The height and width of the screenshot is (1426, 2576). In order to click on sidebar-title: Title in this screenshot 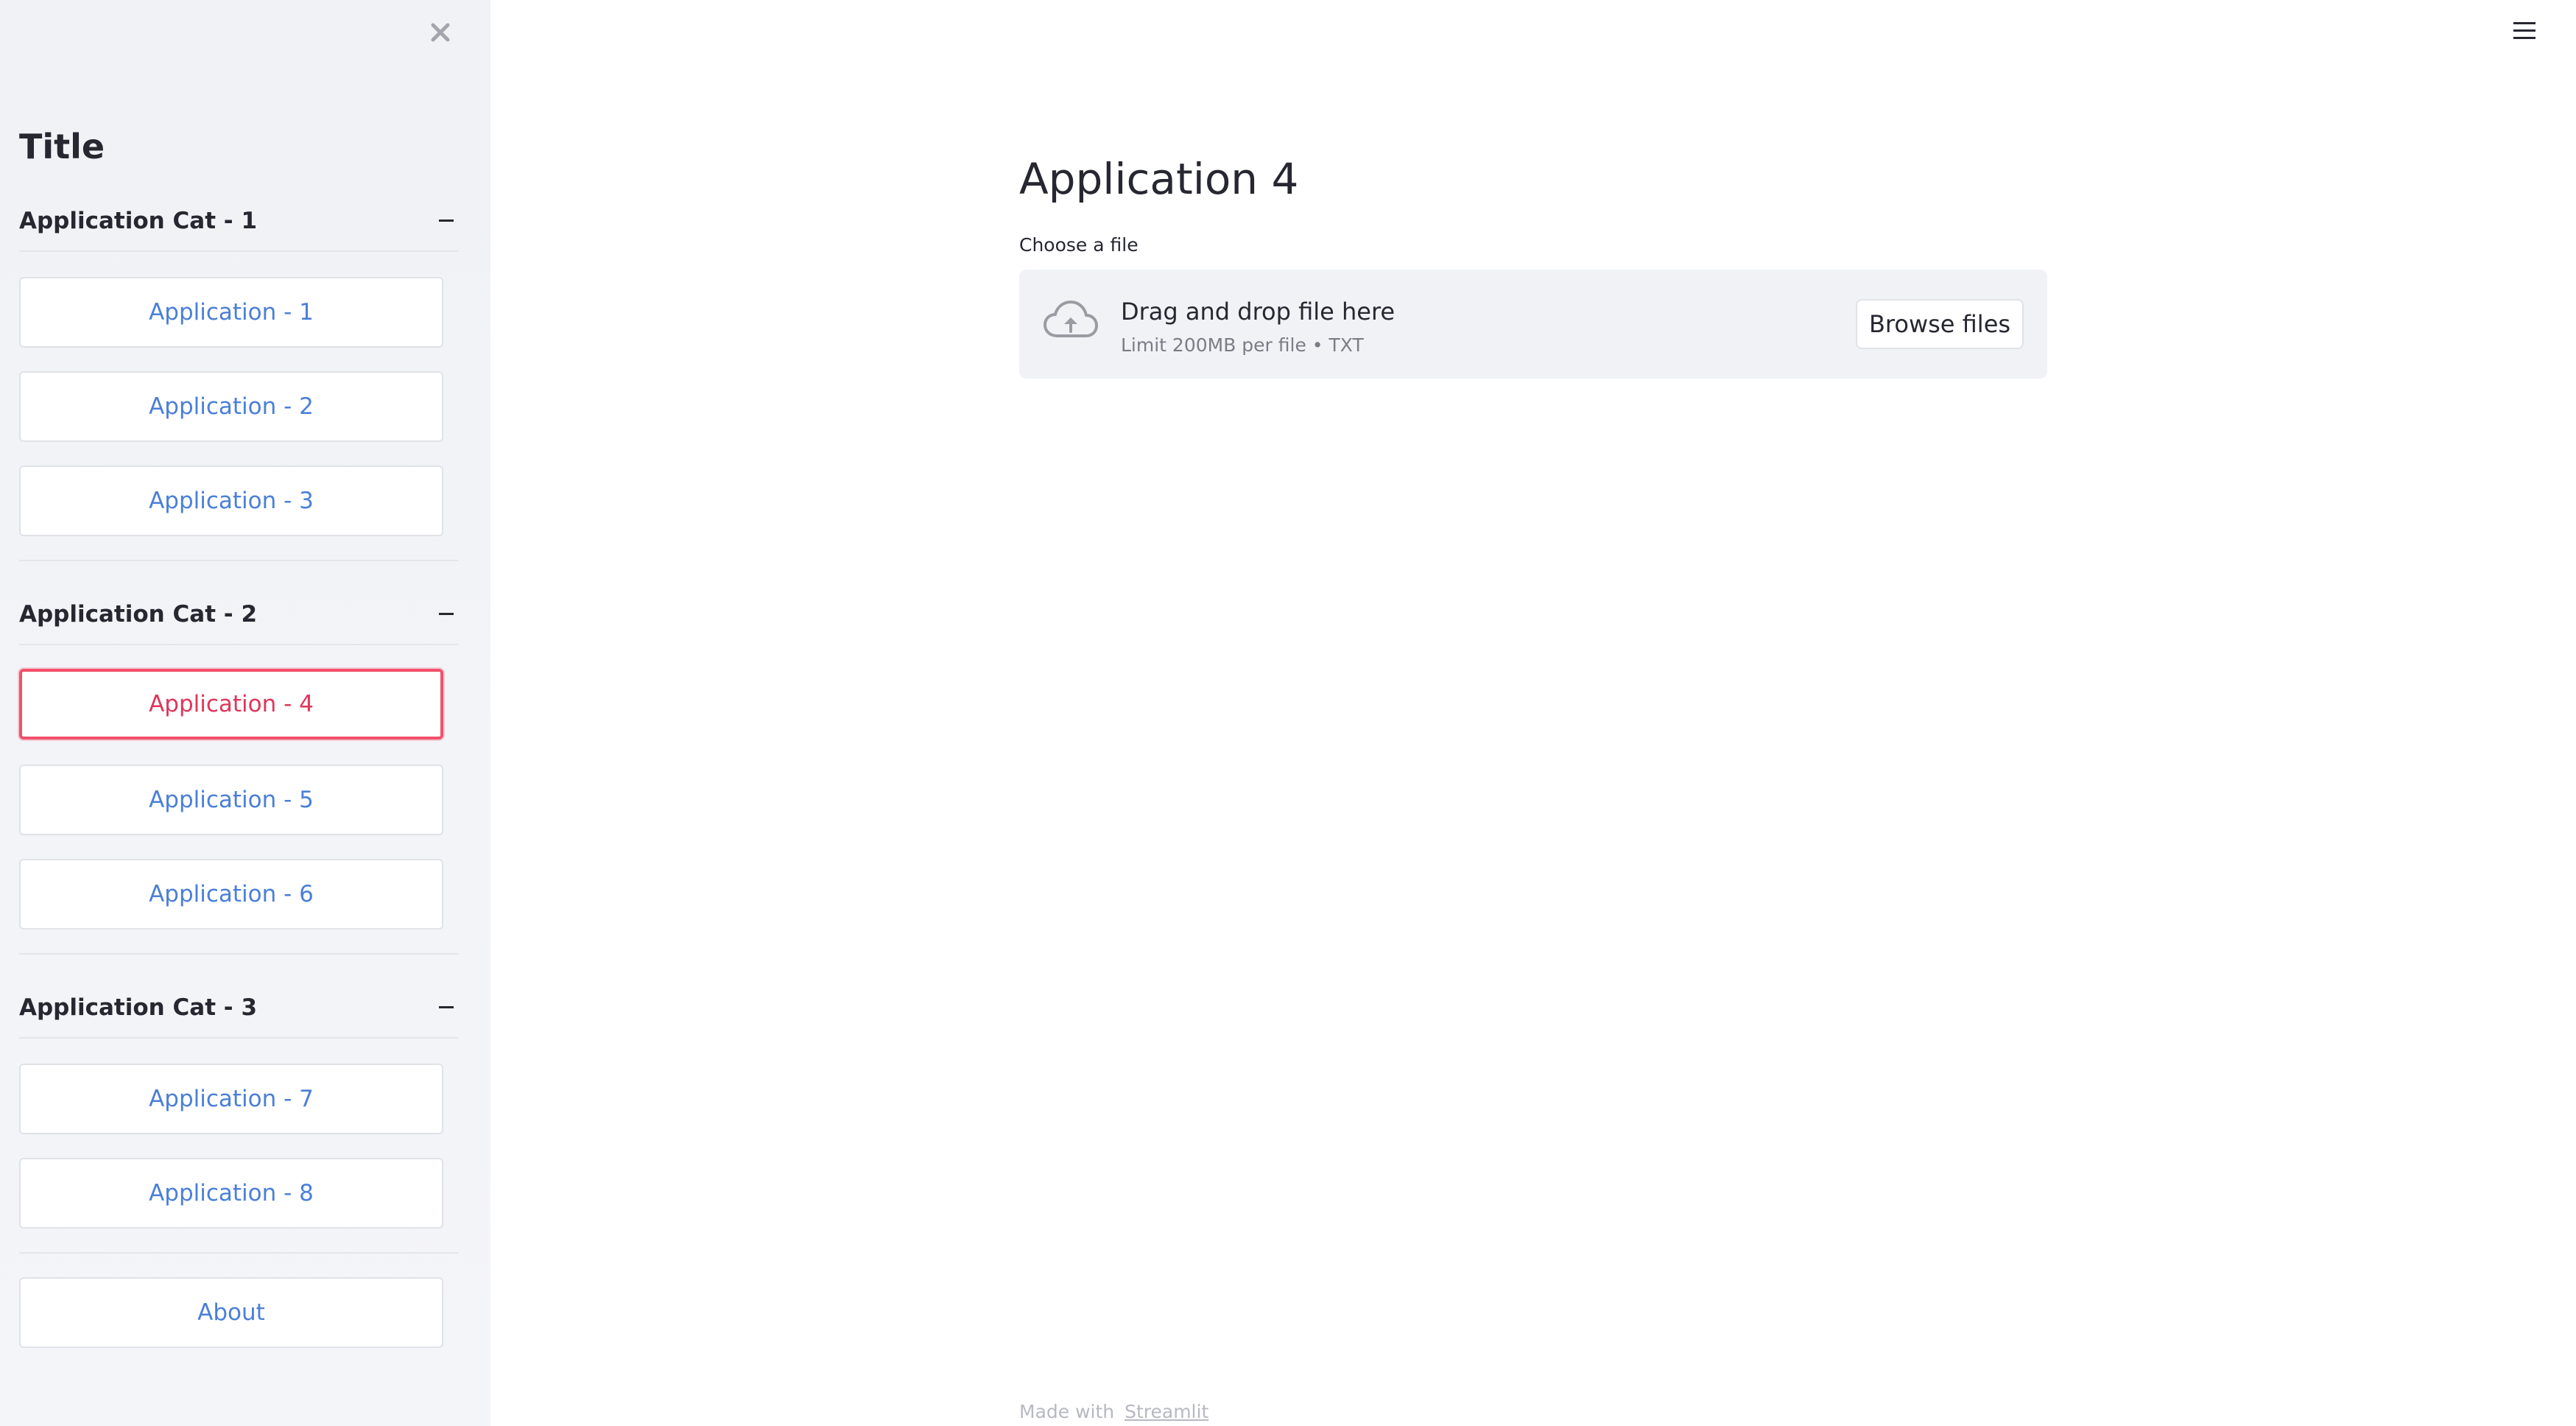, I will do `click(62, 146)`.